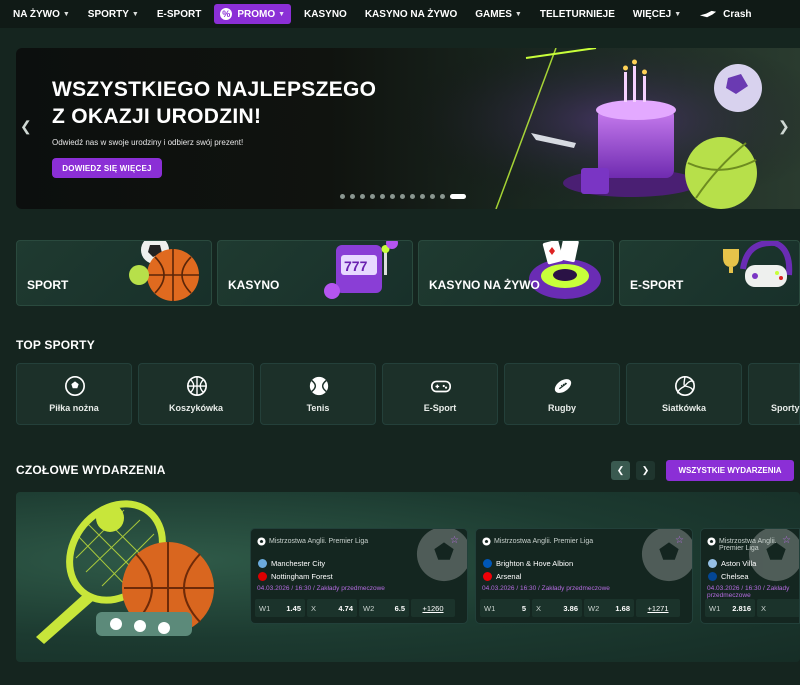 This screenshot has height=685, width=800. Describe the element at coordinates (48, 285) in the screenshot. I see `category-sport-label: SPORT` at that location.